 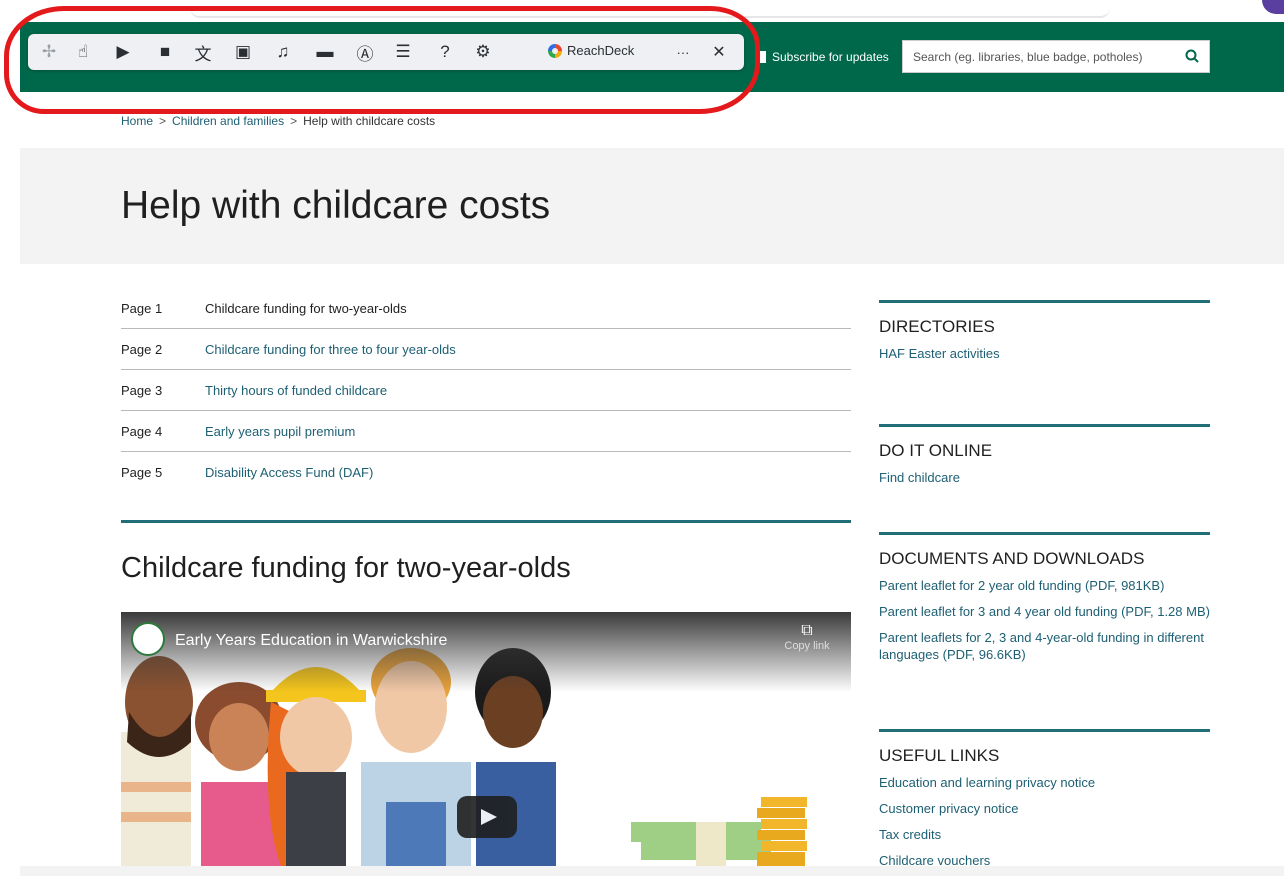 I want to click on page-link: Early years pupil premium, so click(x=280, y=431).